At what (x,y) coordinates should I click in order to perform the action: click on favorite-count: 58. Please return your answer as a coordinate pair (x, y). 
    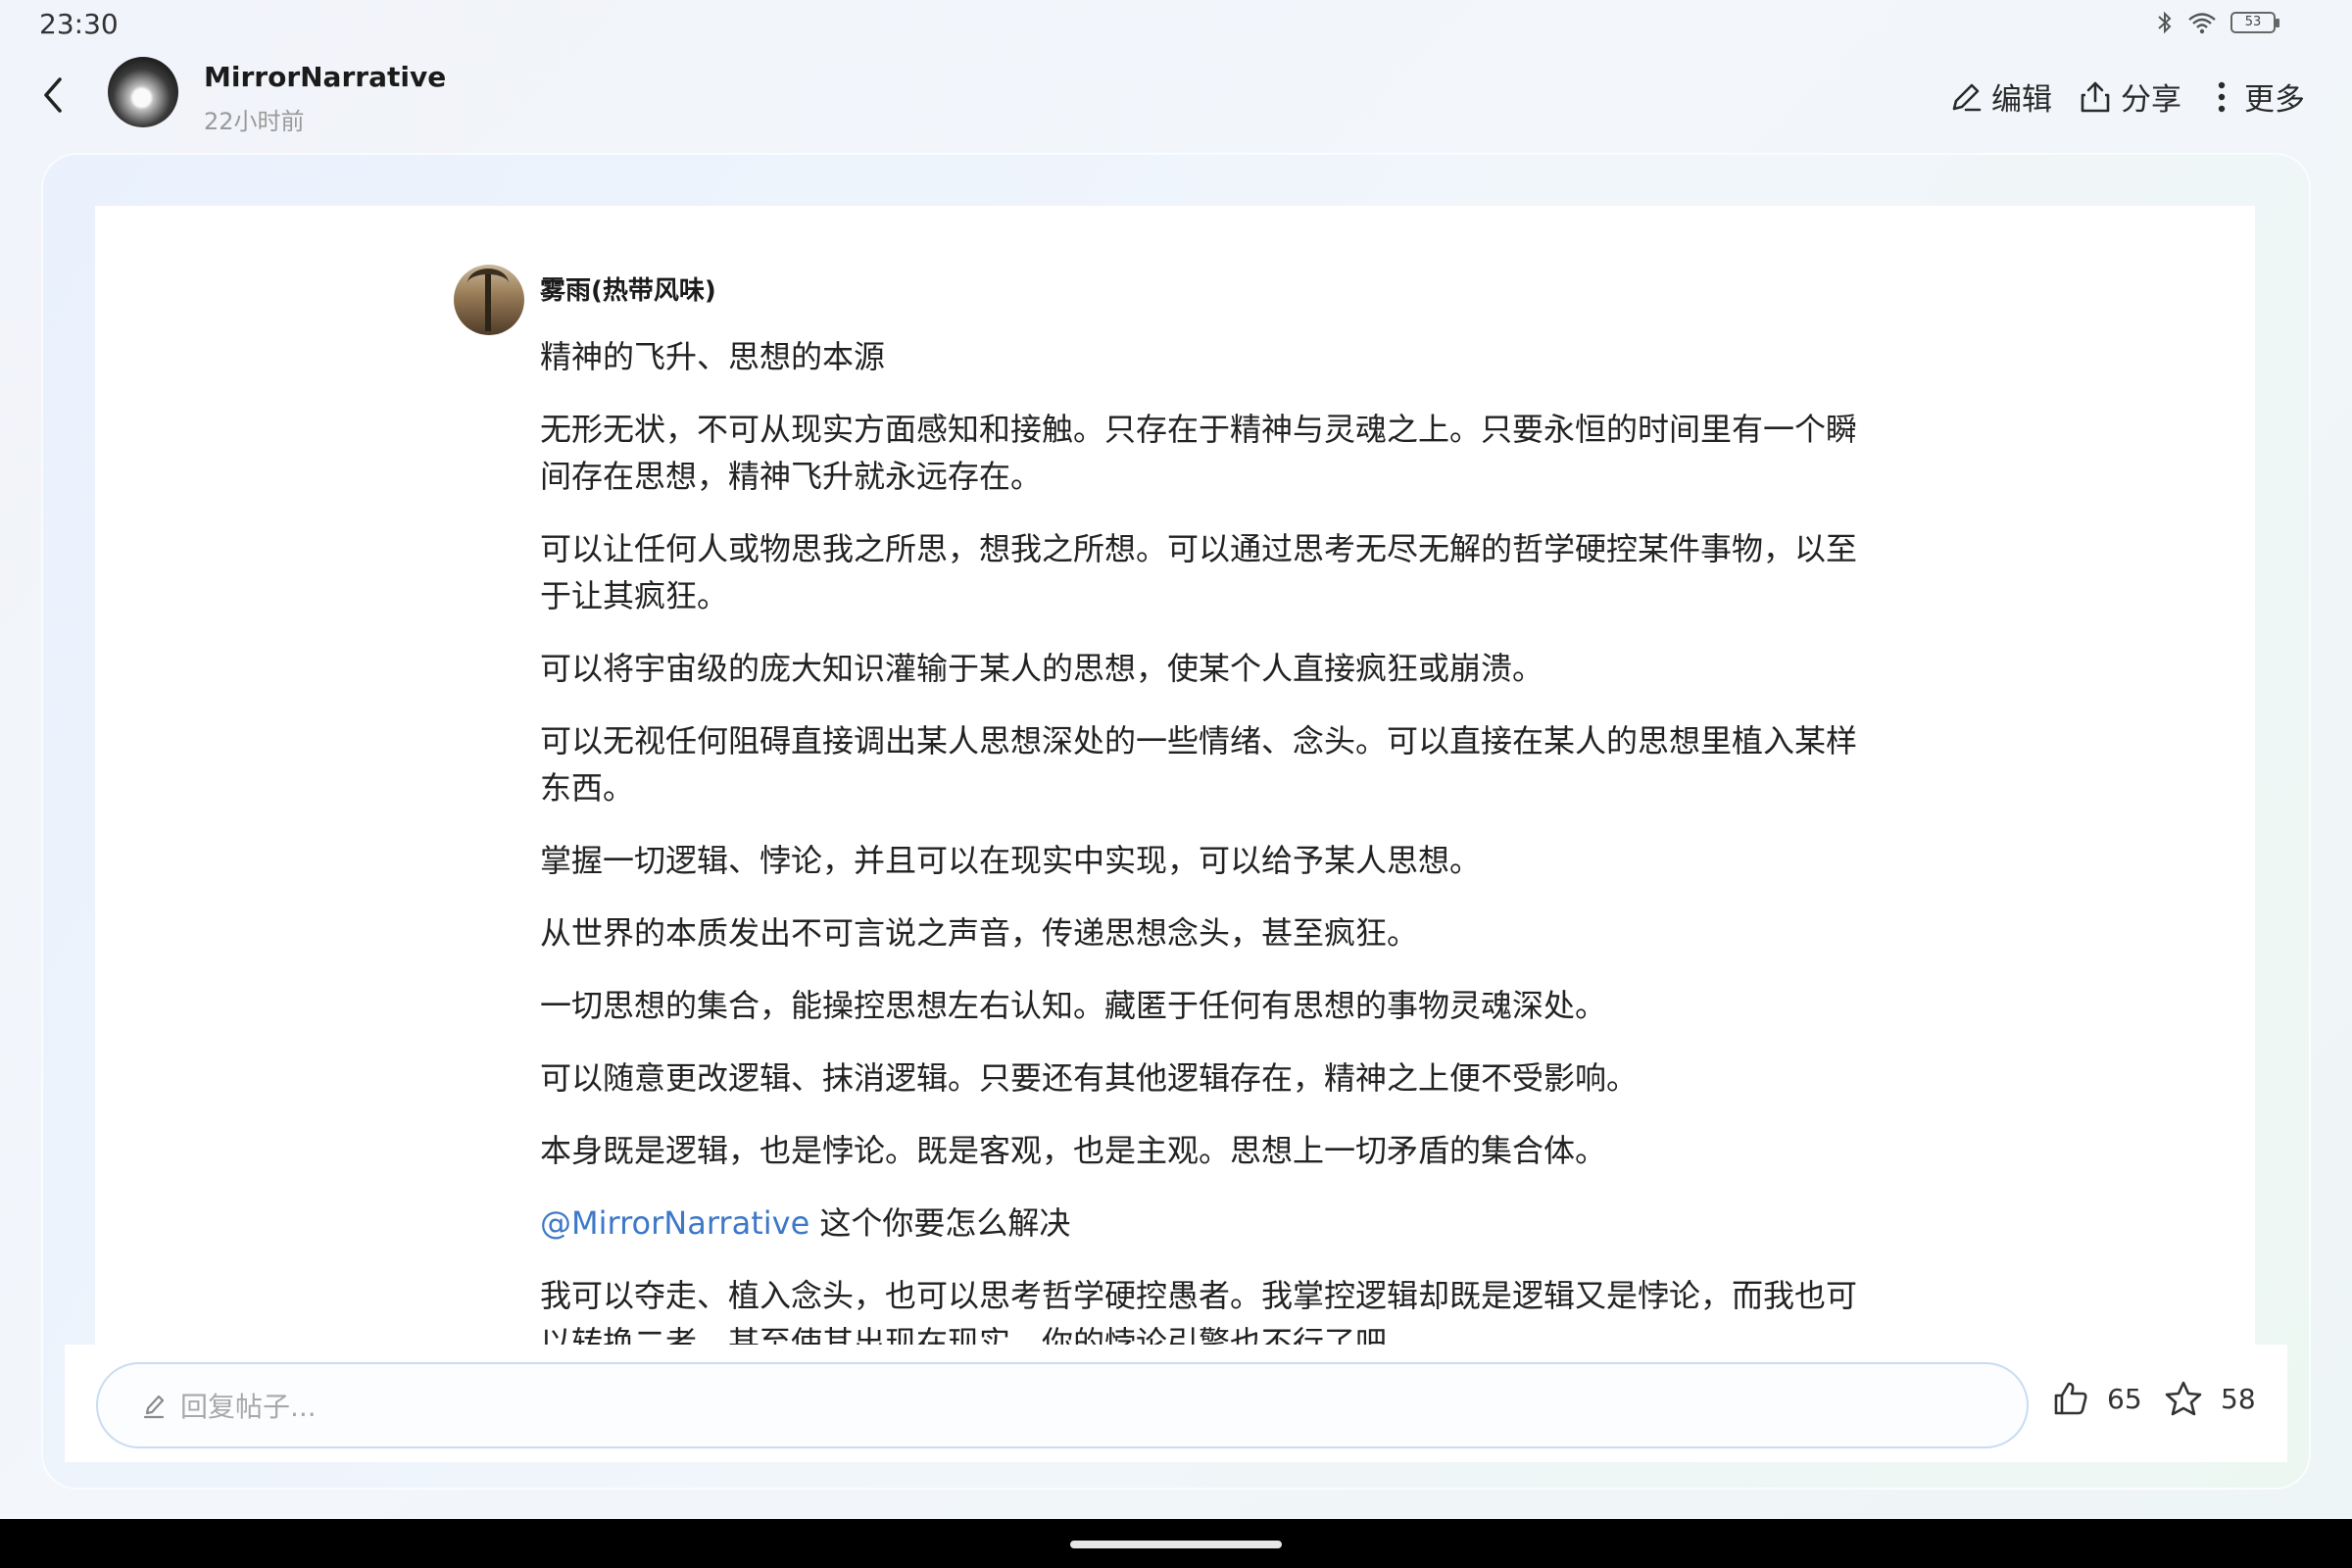
    Looking at the image, I should click on (2238, 1398).